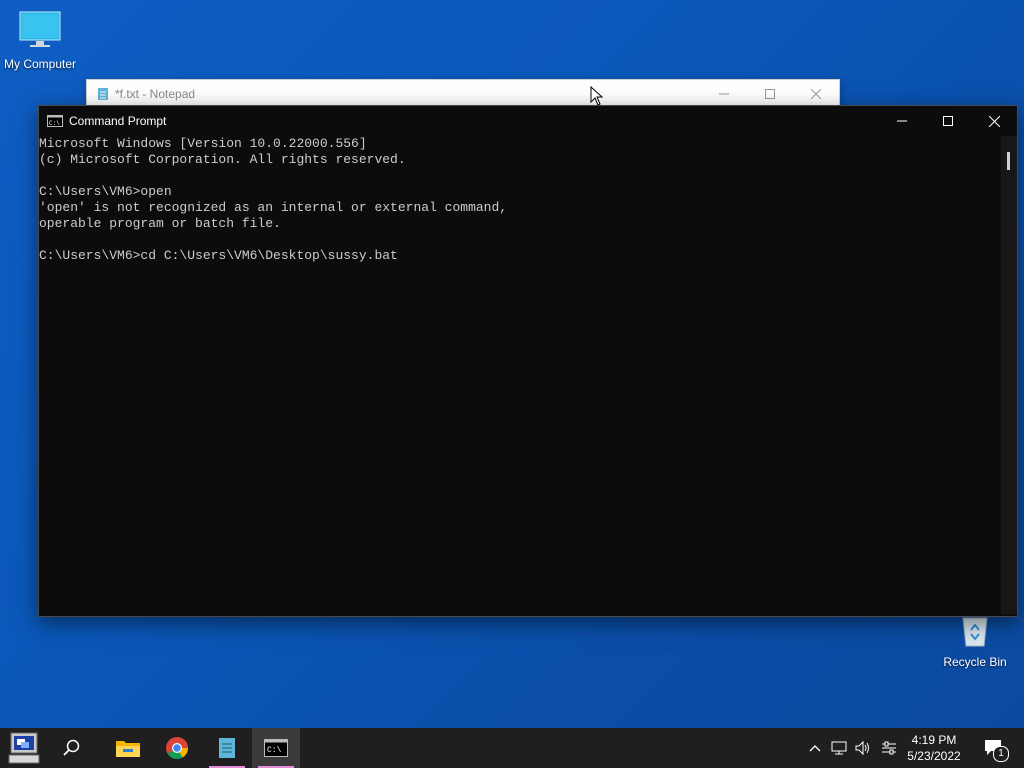  I want to click on notification-badge: 1, so click(1001, 754).